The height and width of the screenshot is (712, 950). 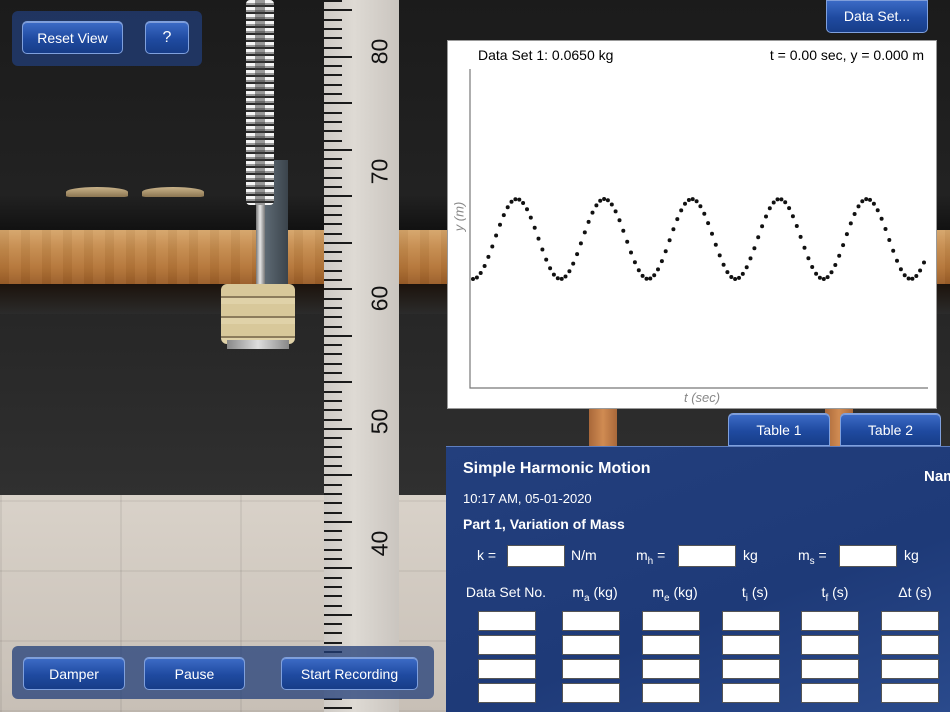 What do you see at coordinates (194, 673) in the screenshot?
I see `pause-button: Pause` at bounding box center [194, 673].